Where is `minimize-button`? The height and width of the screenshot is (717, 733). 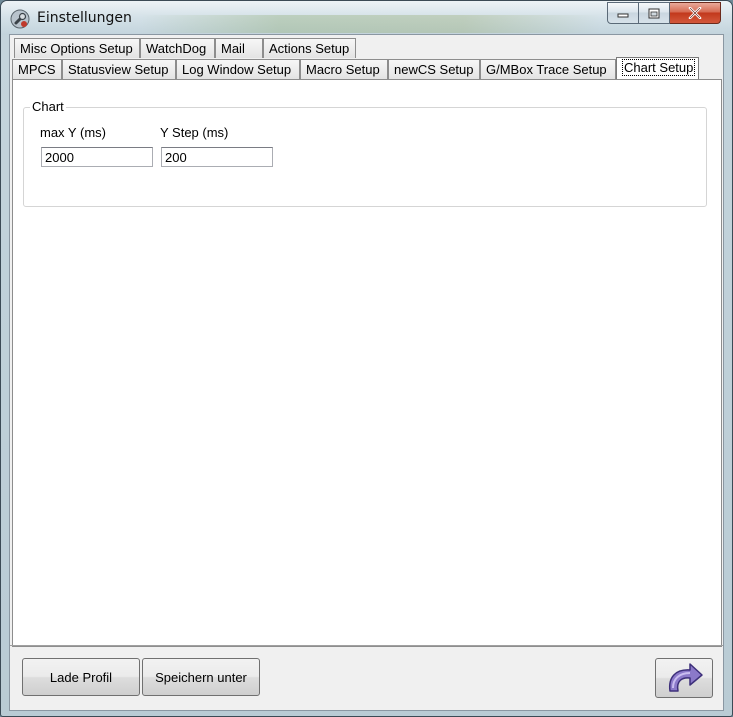
minimize-button is located at coordinates (623, 13).